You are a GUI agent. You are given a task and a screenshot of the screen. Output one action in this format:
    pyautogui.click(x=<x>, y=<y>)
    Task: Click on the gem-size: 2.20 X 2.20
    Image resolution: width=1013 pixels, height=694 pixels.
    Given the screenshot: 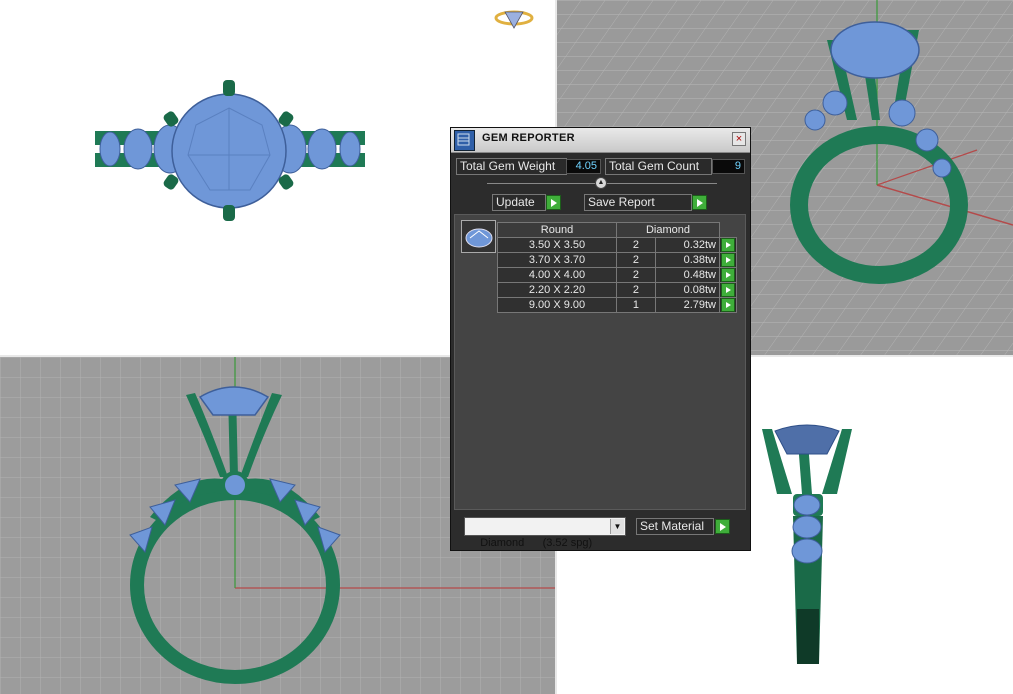 What is the action you would take?
    pyautogui.click(x=557, y=290)
    